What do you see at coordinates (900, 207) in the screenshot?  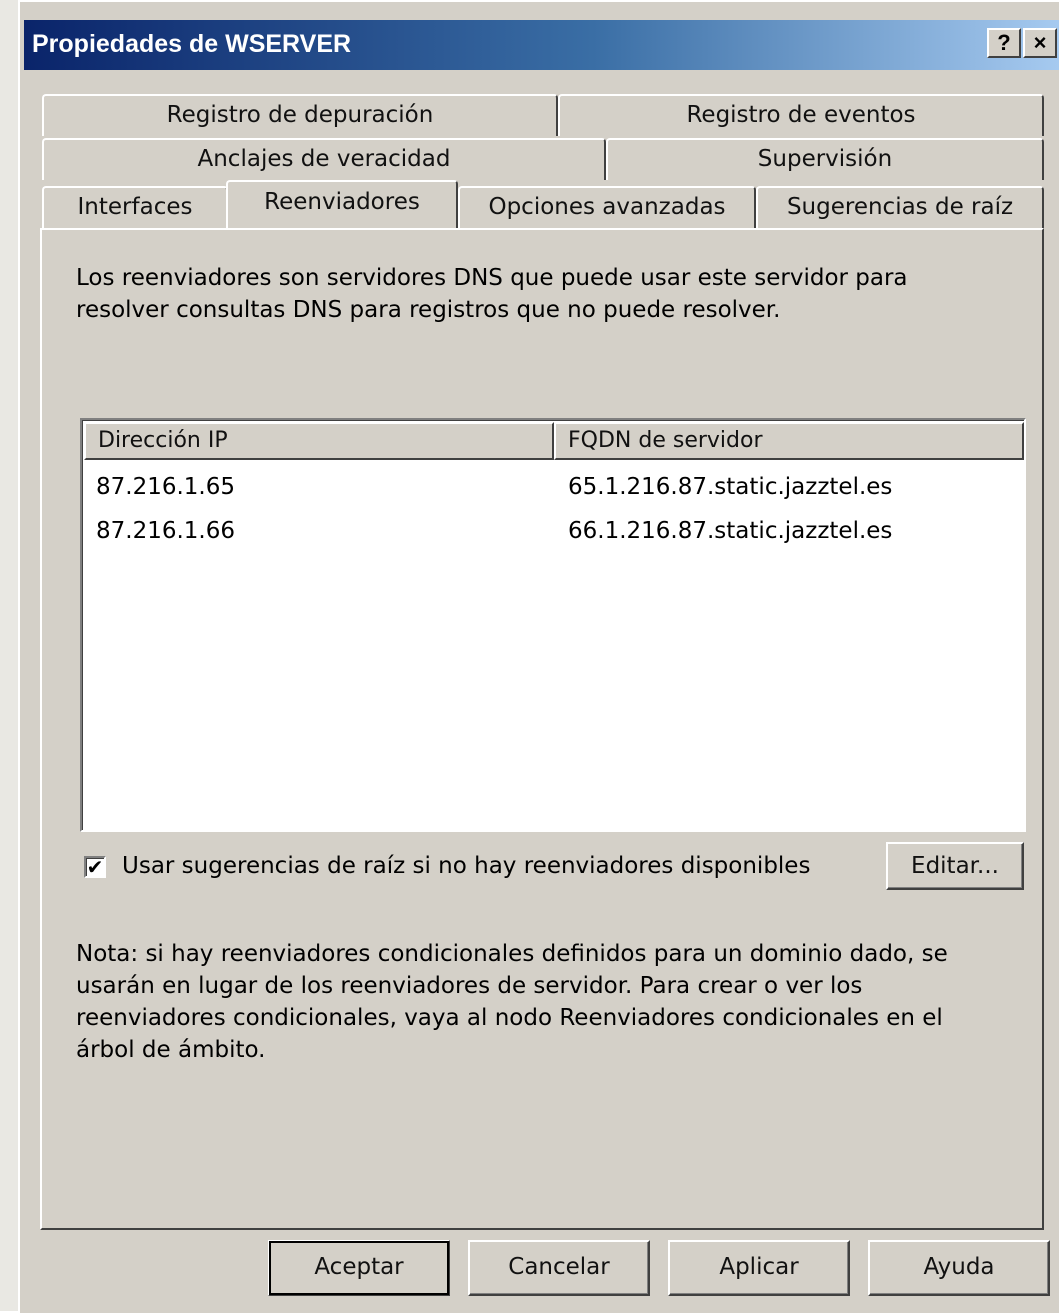 I see `tab-sugerencias-raiz: Sugerencias de raíz` at bounding box center [900, 207].